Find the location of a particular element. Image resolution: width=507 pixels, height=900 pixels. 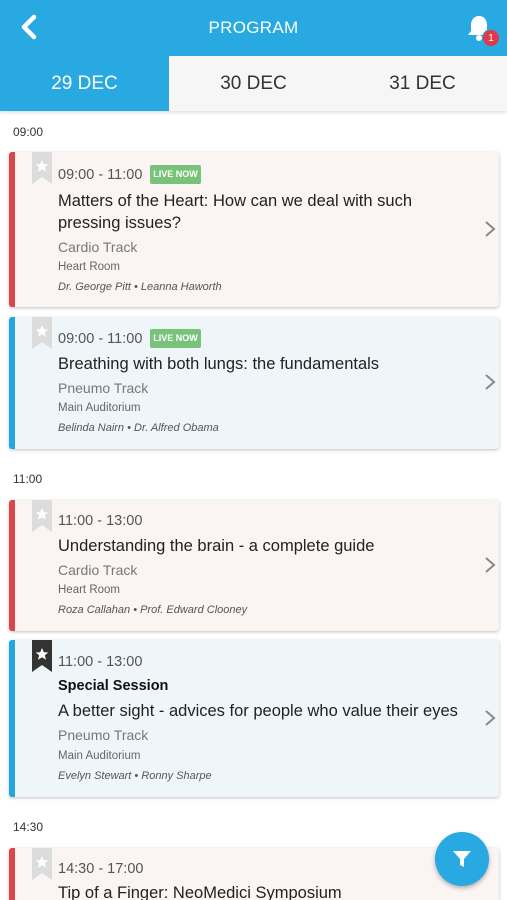

day-tabs: 29 DEC 30 DEC 31 DEC is located at coordinates (253, 83).